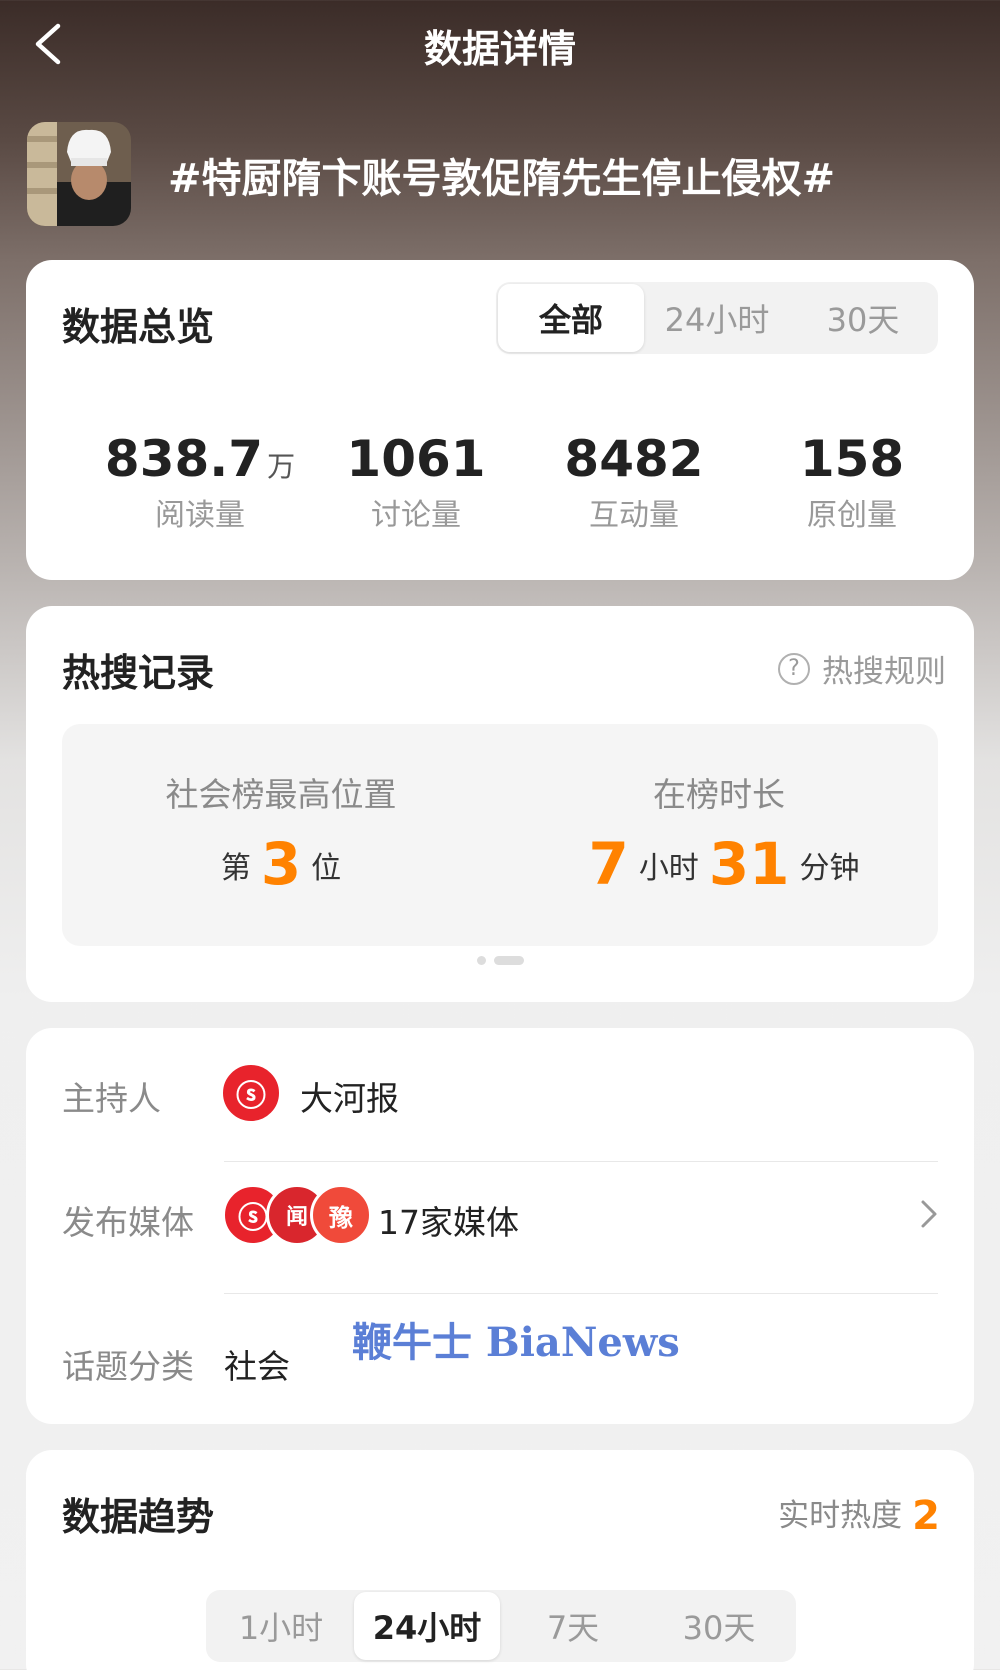  What do you see at coordinates (251, 1093) in the screenshot?
I see `dahebao-logo-icon: ⓢ` at bounding box center [251, 1093].